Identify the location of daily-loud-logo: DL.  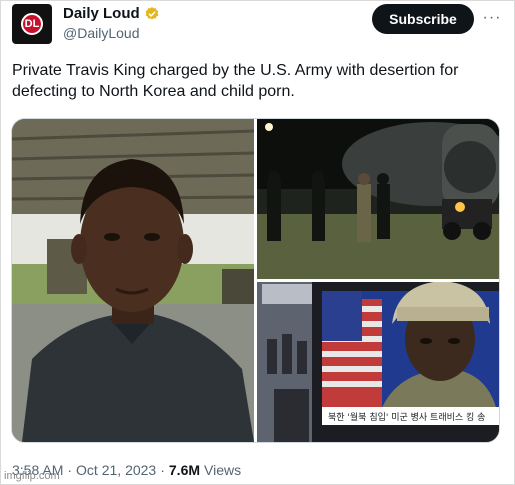
(32, 24).